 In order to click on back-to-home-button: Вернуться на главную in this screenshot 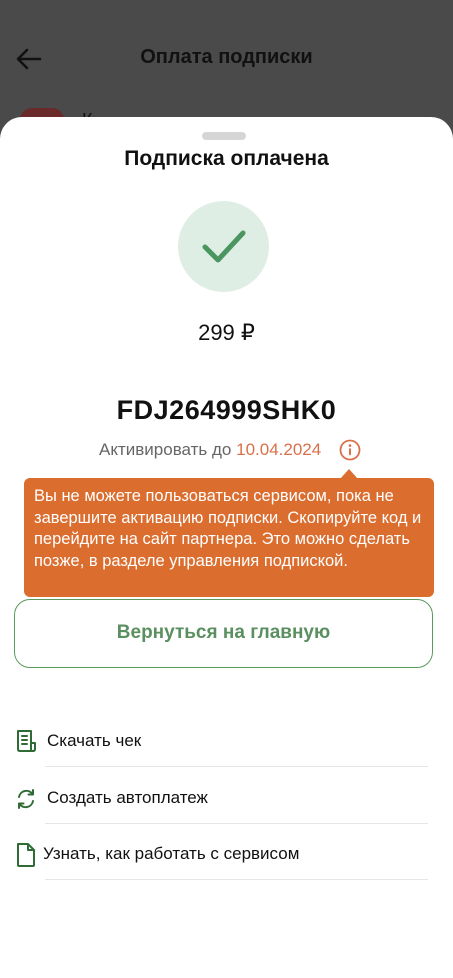, I will do `click(223, 633)`.